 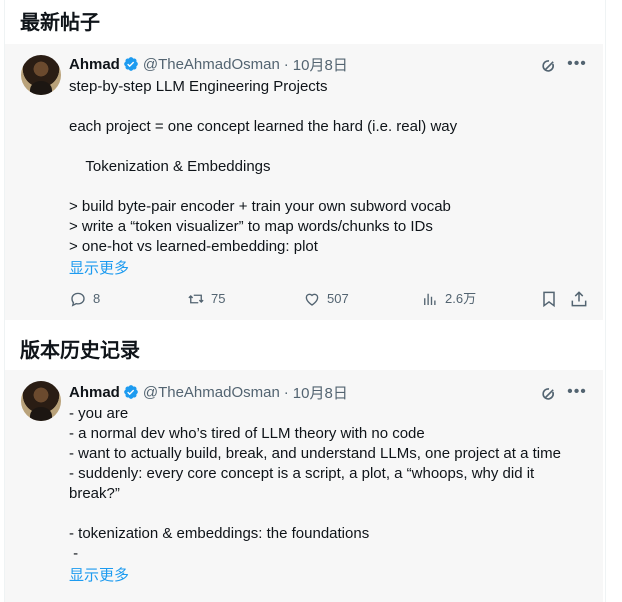 What do you see at coordinates (198, 86) in the screenshot?
I see `post-text-line: step-by-step LLM Engineering Projects` at bounding box center [198, 86].